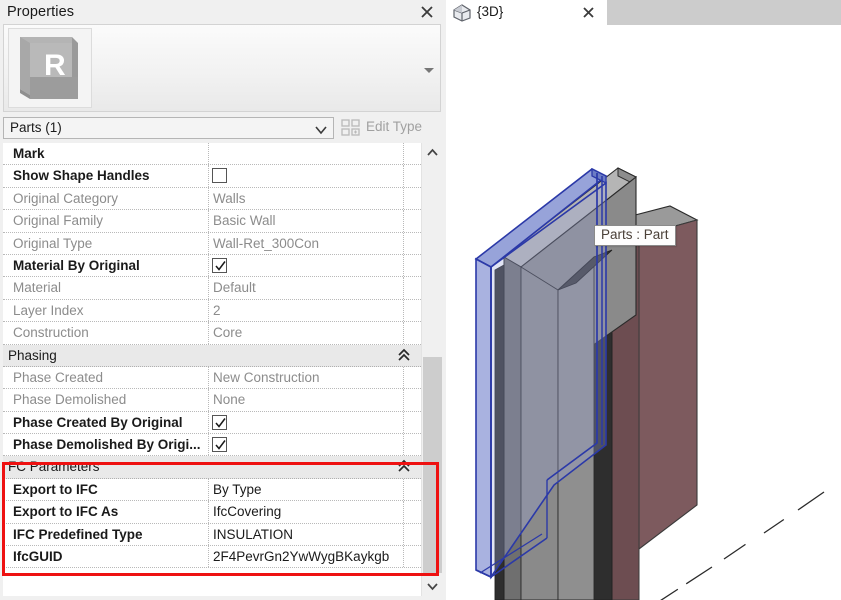  Describe the element at coordinates (237, 489) in the screenshot. I see `parameter-value: By Type` at that location.